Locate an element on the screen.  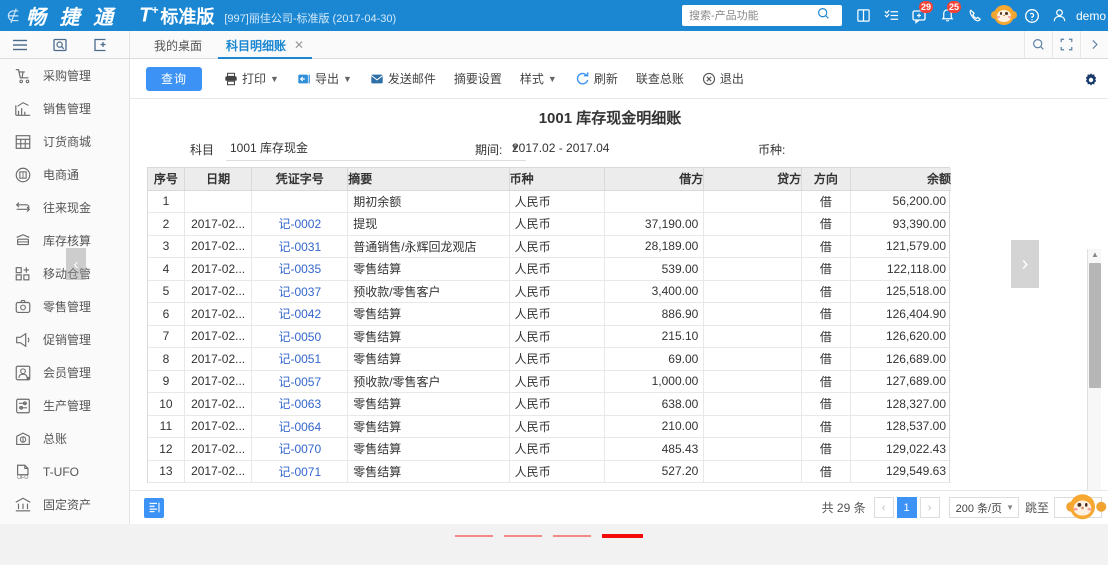
prev-page-button: ‹ is located at coordinates (883, 507).